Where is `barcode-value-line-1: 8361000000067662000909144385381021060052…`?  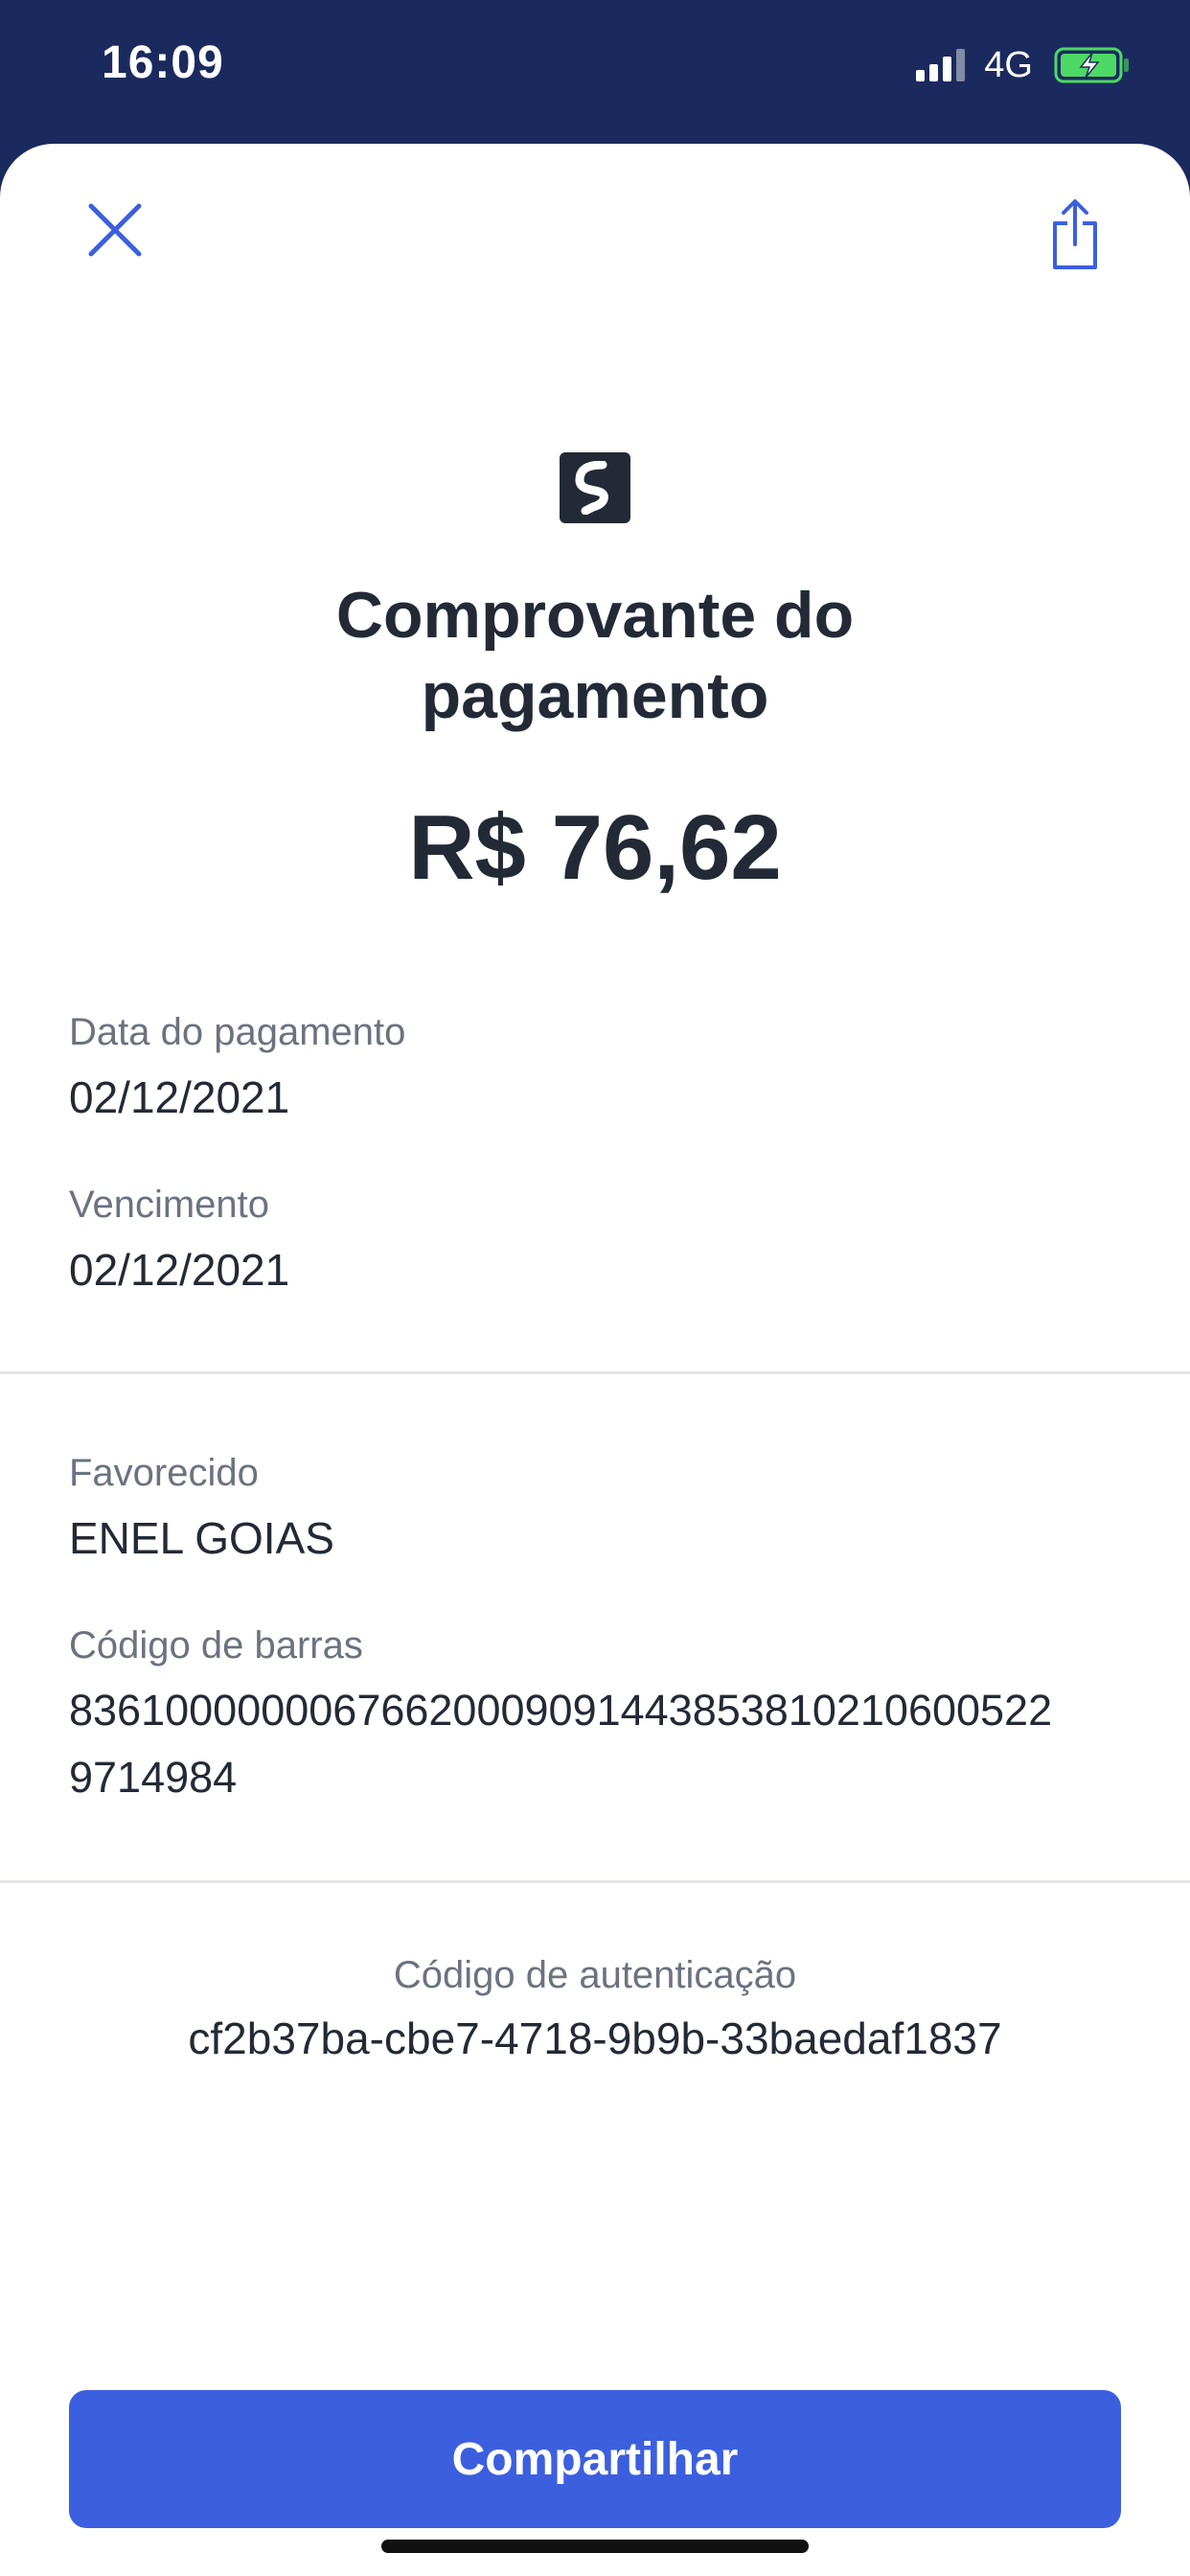 barcode-value-line-1: 8361000000067662000909144385381021060052… is located at coordinates (561, 1710).